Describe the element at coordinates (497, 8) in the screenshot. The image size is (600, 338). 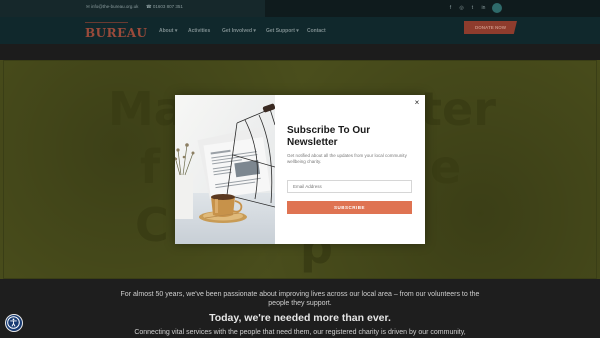
I see `search-icon` at that location.